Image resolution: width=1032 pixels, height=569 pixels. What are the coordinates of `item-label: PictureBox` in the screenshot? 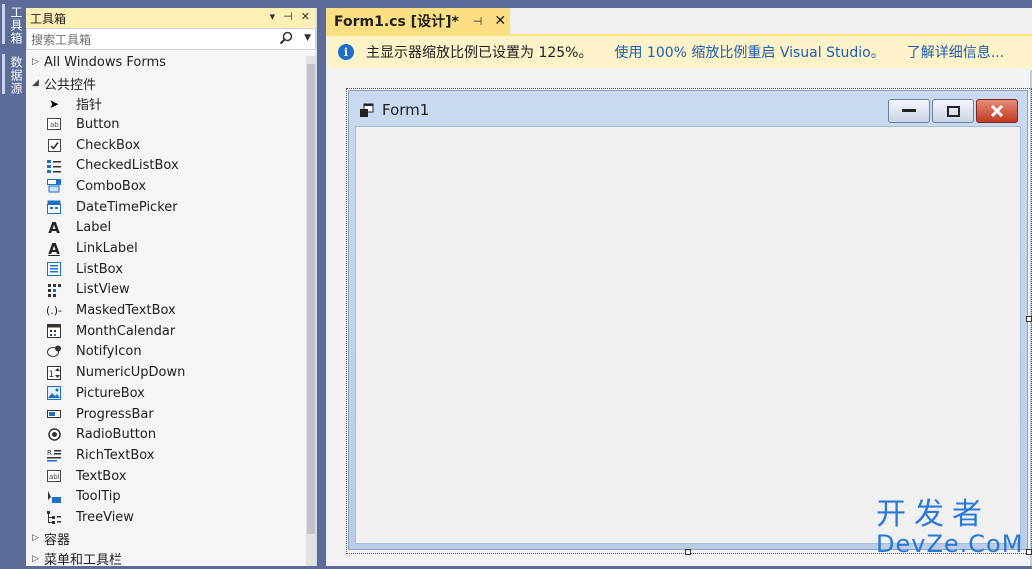 It's located at (110, 393).